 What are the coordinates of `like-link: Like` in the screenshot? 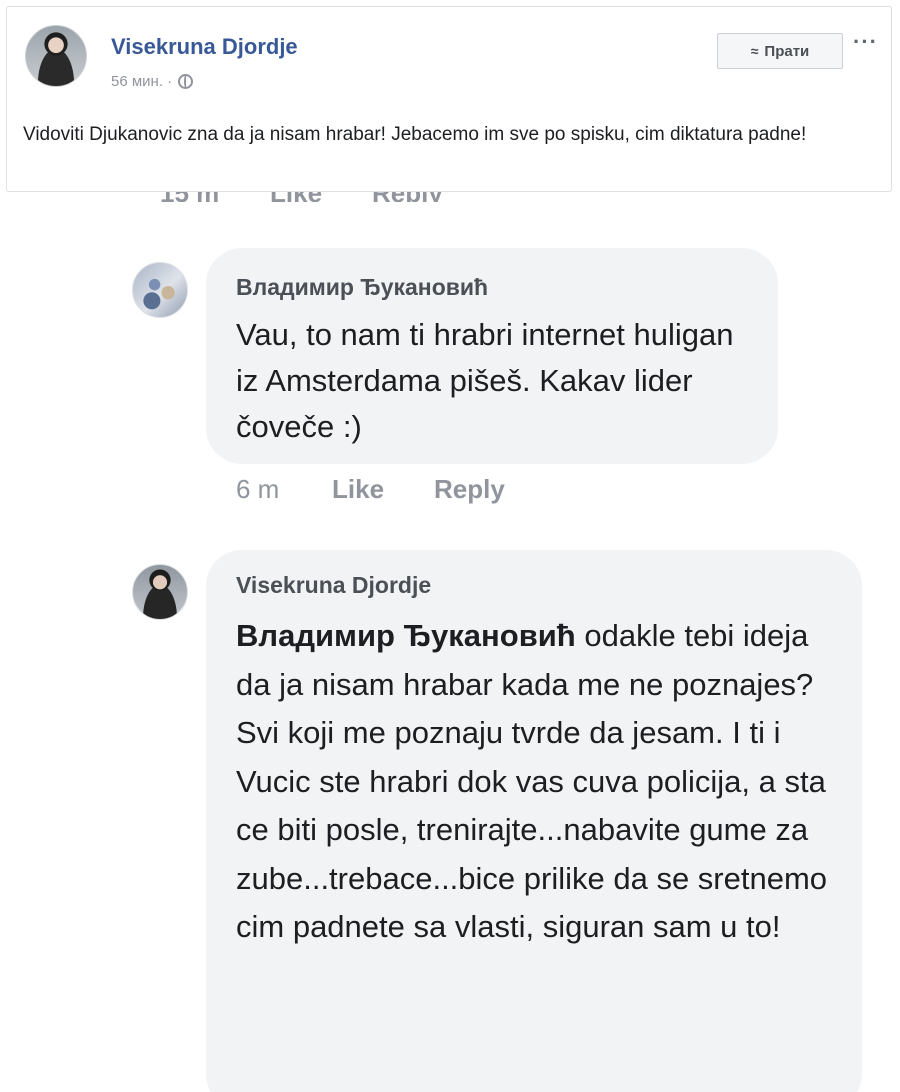 It's located at (358, 489).